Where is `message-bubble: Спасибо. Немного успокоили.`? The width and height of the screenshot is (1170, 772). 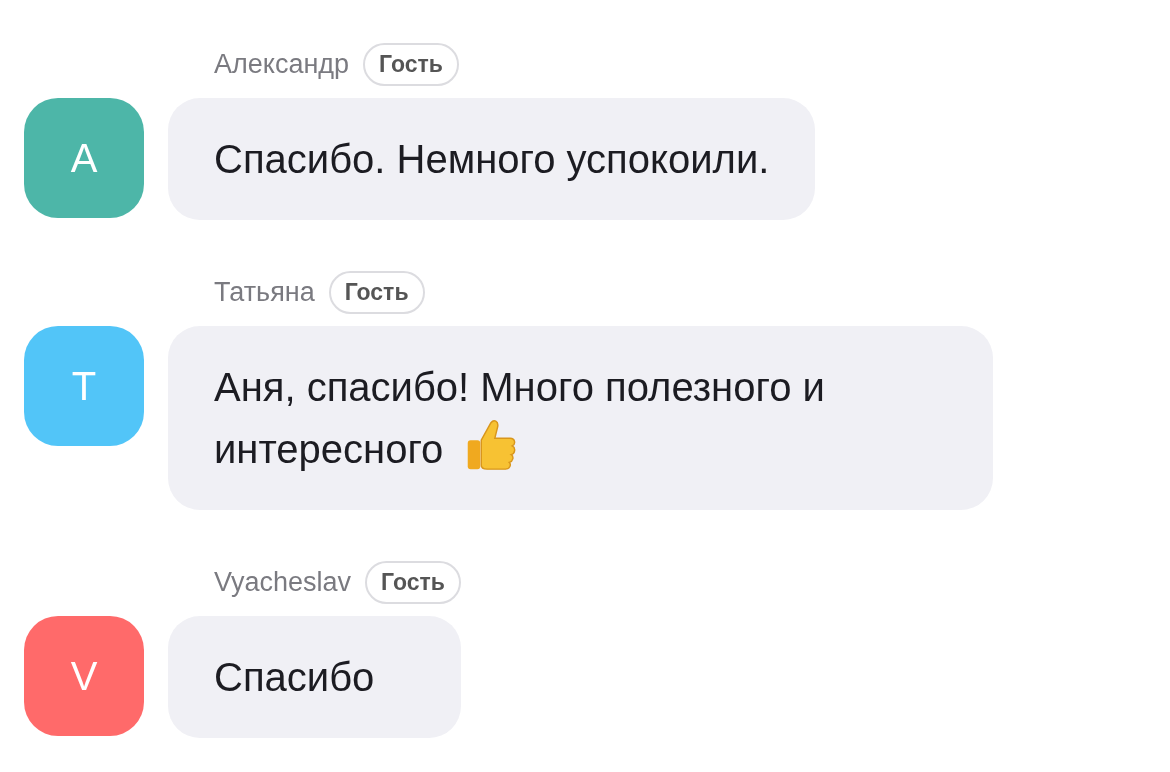 message-bubble: Спасибо. Немного успокоили. is located at coordinates (492, 159).